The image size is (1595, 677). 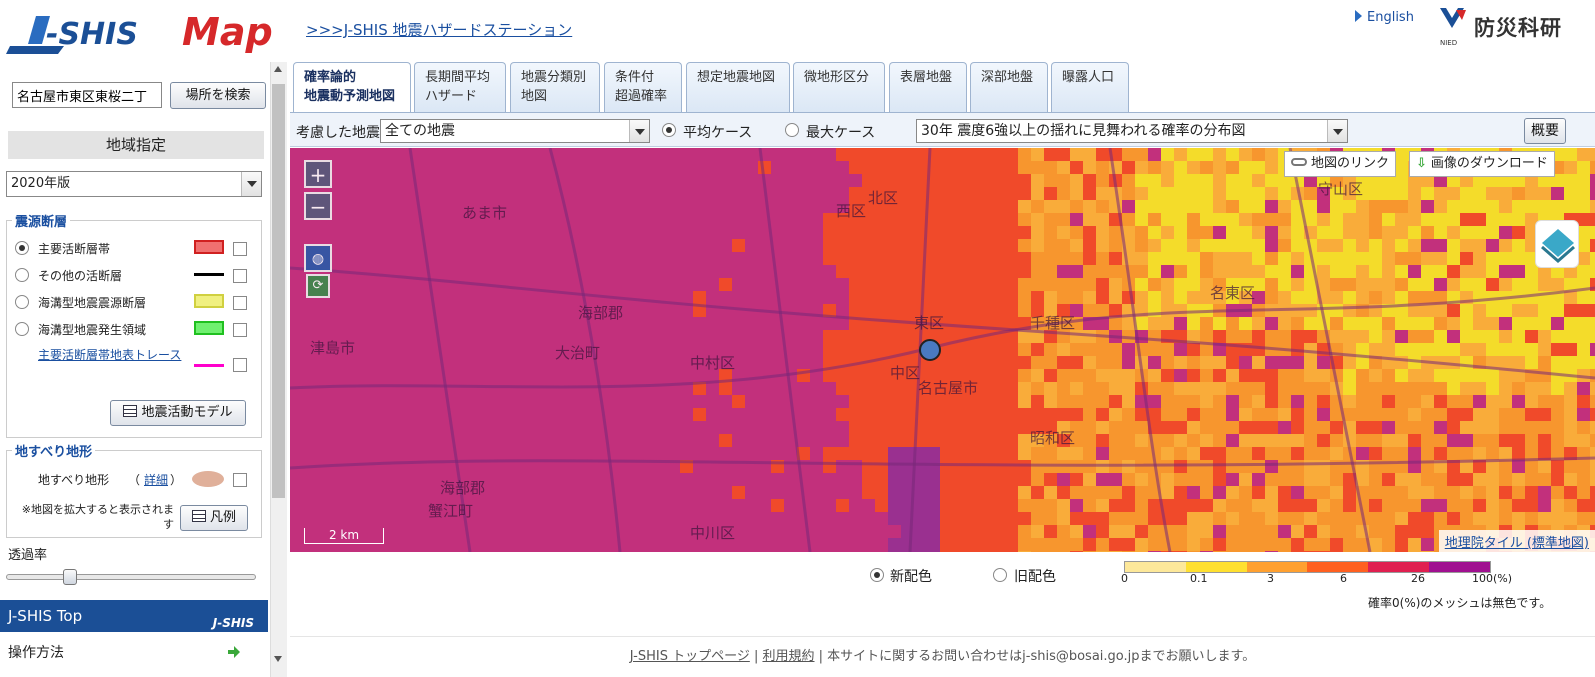 I want to click on transparency-label: 透過率, so click(x=28, y=555).